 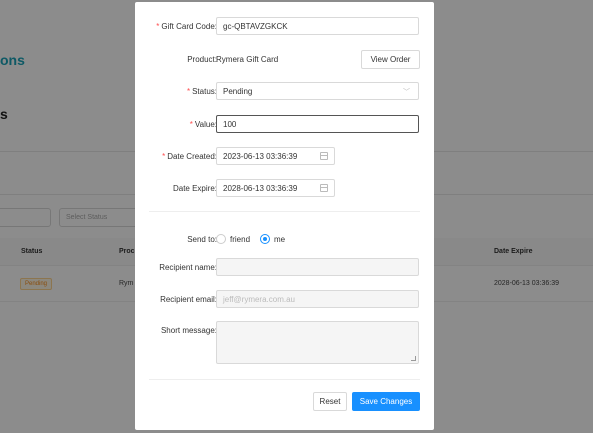 I want to click on gift-card-code-label: Gift Card Code:, so click(x=189, y=26).